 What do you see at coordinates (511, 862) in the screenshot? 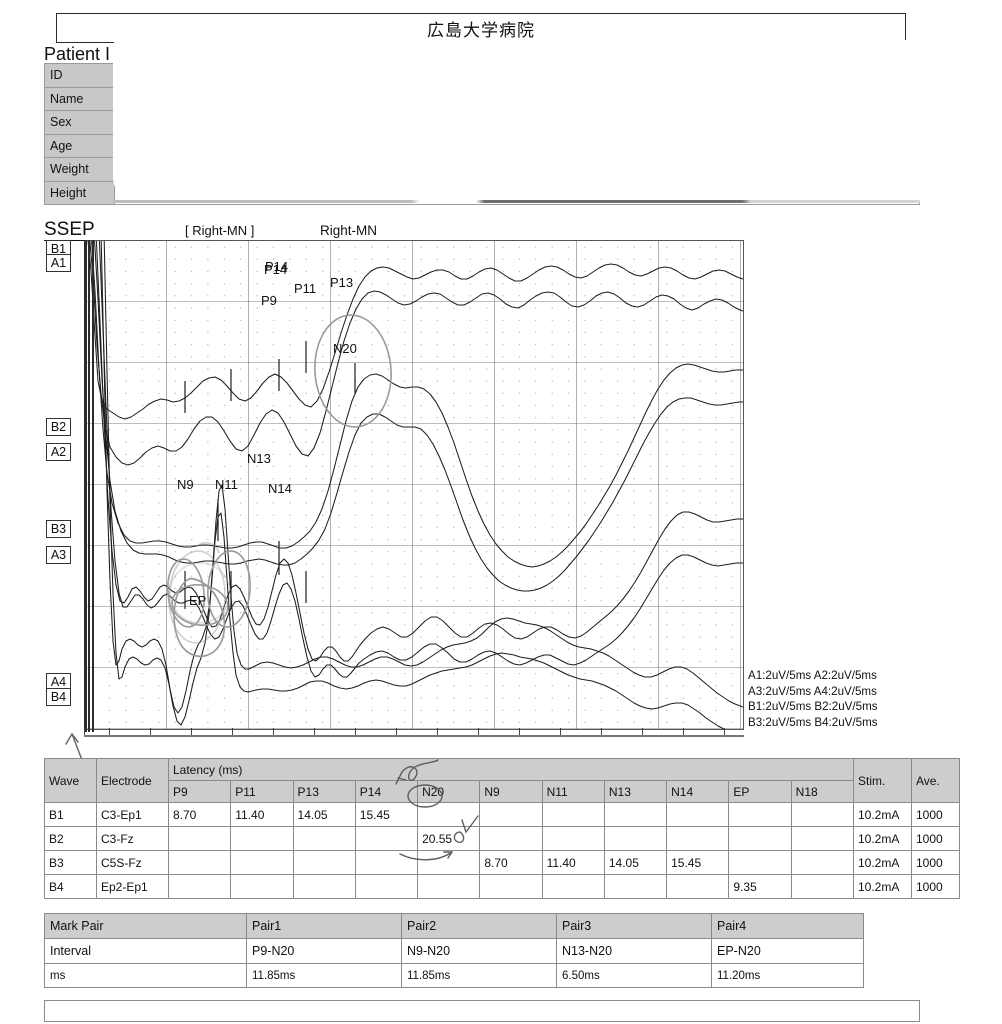
I see `cell-n9: 8.70` at bounding box center [511, 862].